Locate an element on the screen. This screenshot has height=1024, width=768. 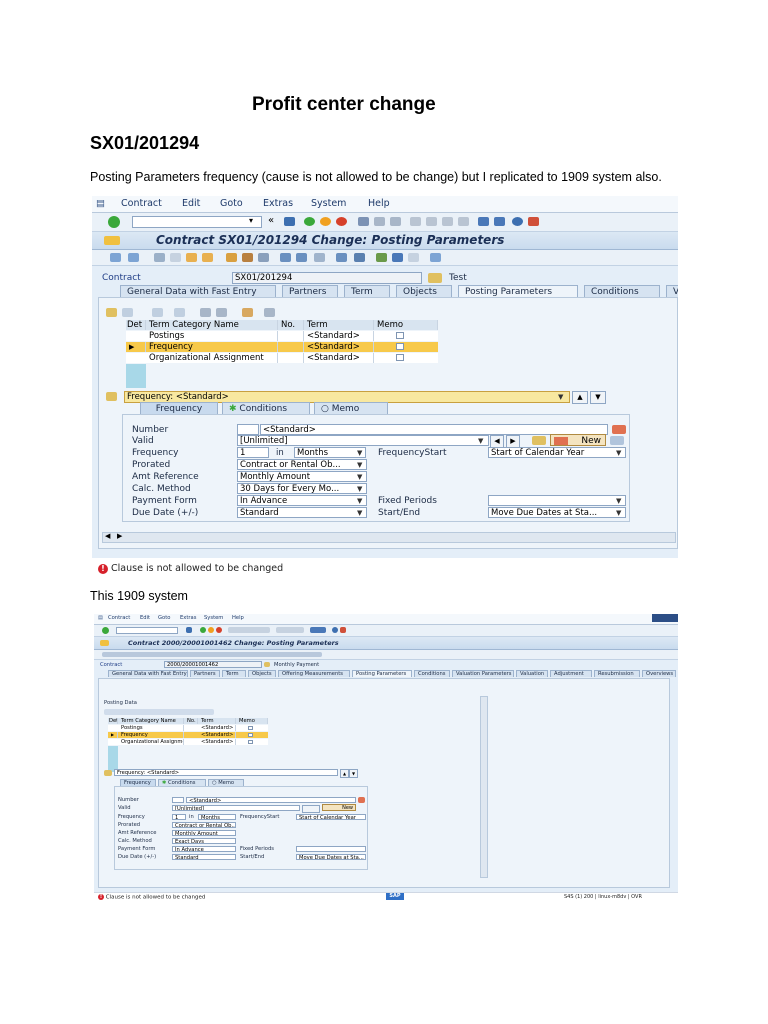
previous-object-icon is located at coordinates (115, 257).